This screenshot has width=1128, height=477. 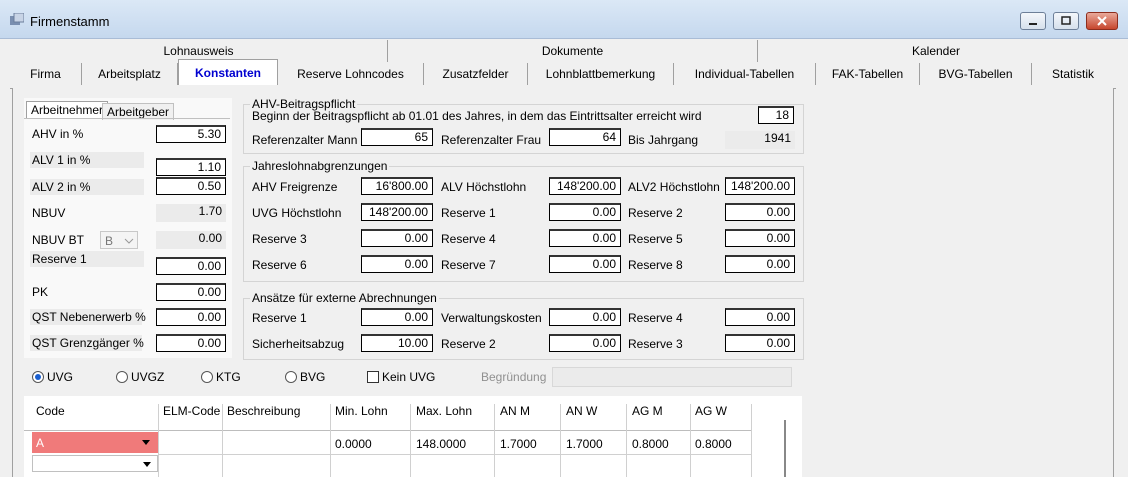 What do you see at coordinates (122, 377) in the screenshot?
I see `radio-uvgz` at bounding box center [122, 377].